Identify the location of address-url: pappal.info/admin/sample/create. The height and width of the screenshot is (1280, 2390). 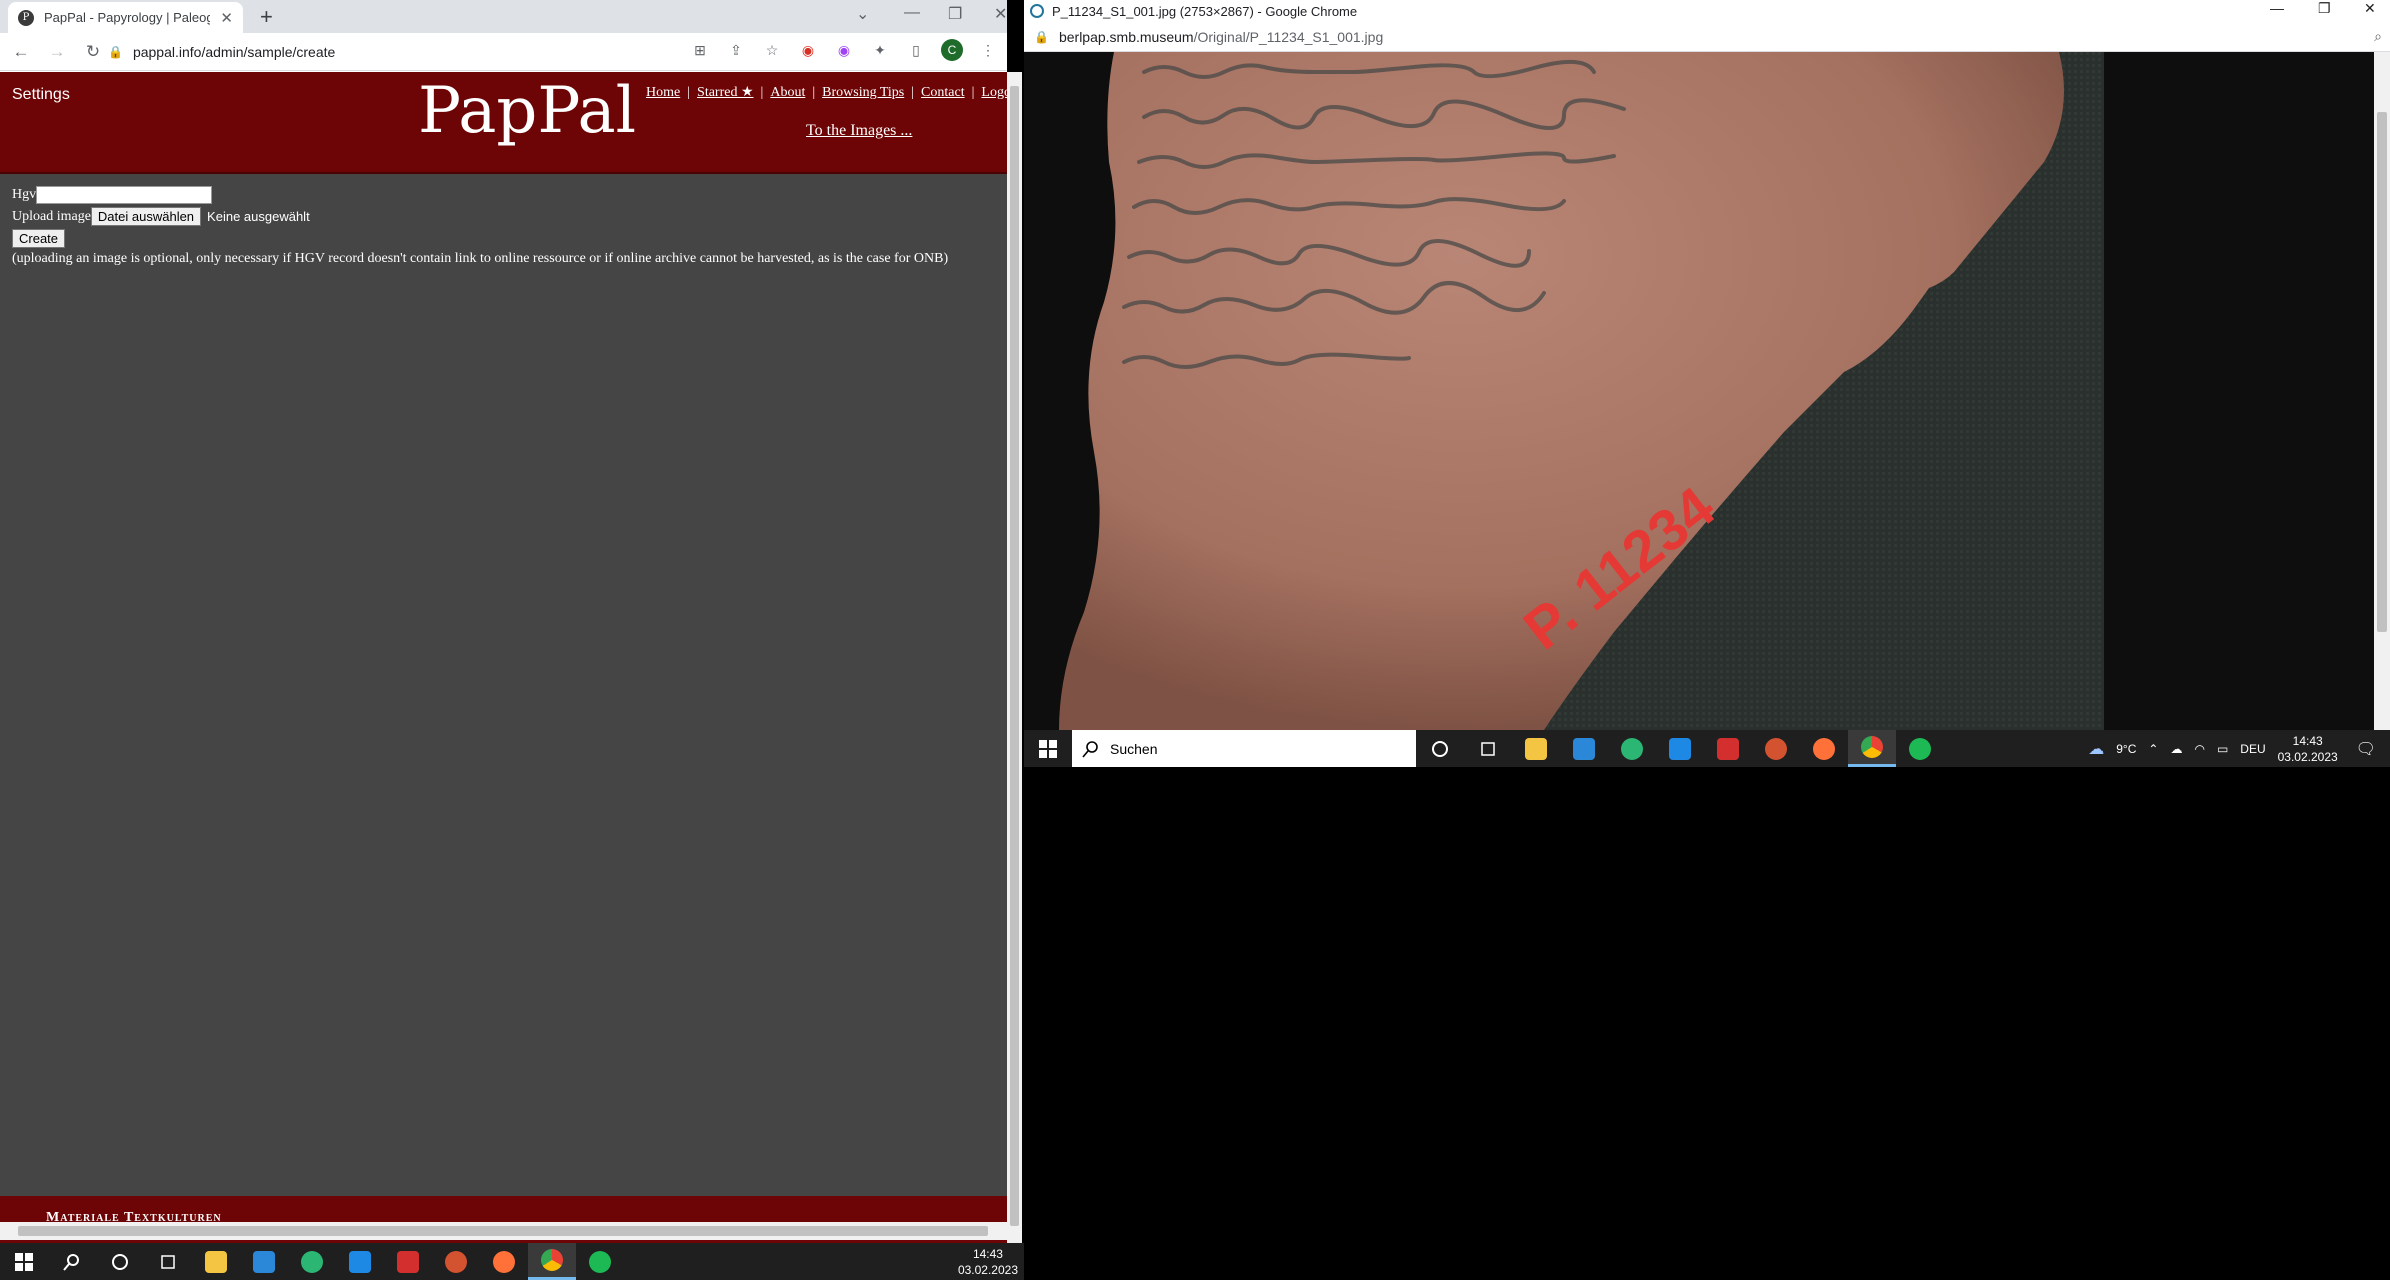
(234, 52).